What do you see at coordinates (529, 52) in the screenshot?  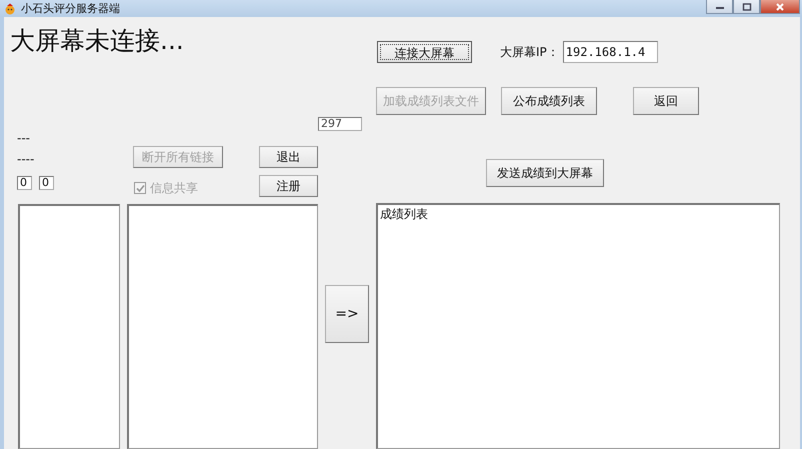 I see `ip-label: 大屏幕IP：` at bounding box center [529, 52].